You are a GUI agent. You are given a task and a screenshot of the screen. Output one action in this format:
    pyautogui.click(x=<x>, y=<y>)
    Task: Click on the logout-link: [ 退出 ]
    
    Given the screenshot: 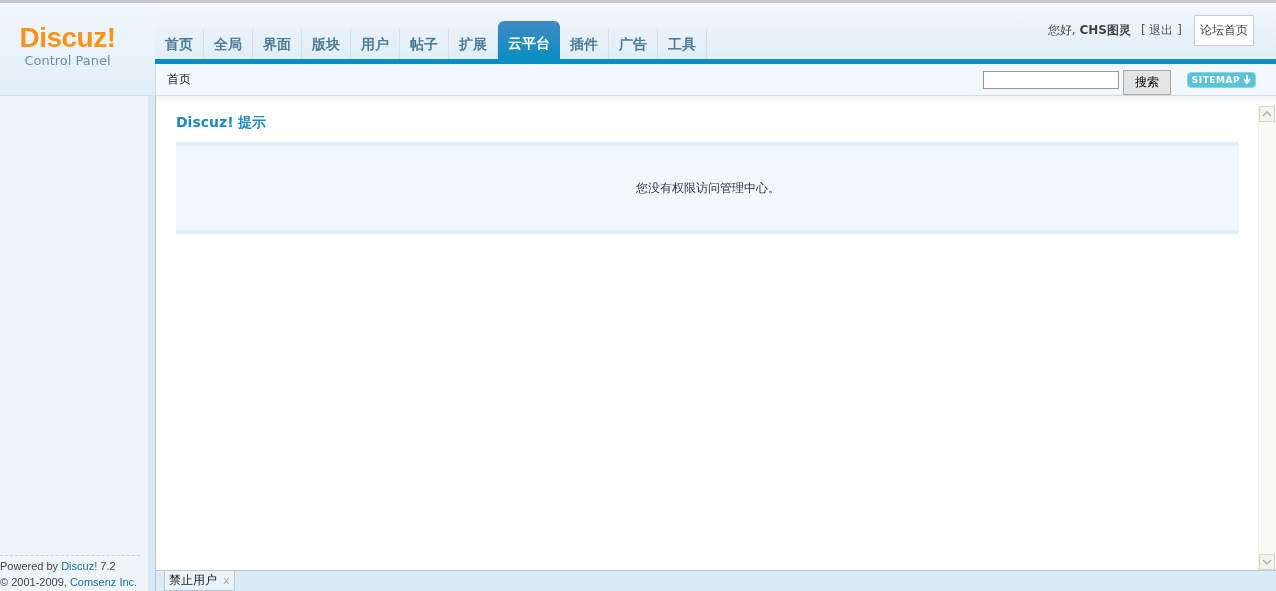 What is the action you would take?
    pyautogui.click(x=1161, y=30)
    